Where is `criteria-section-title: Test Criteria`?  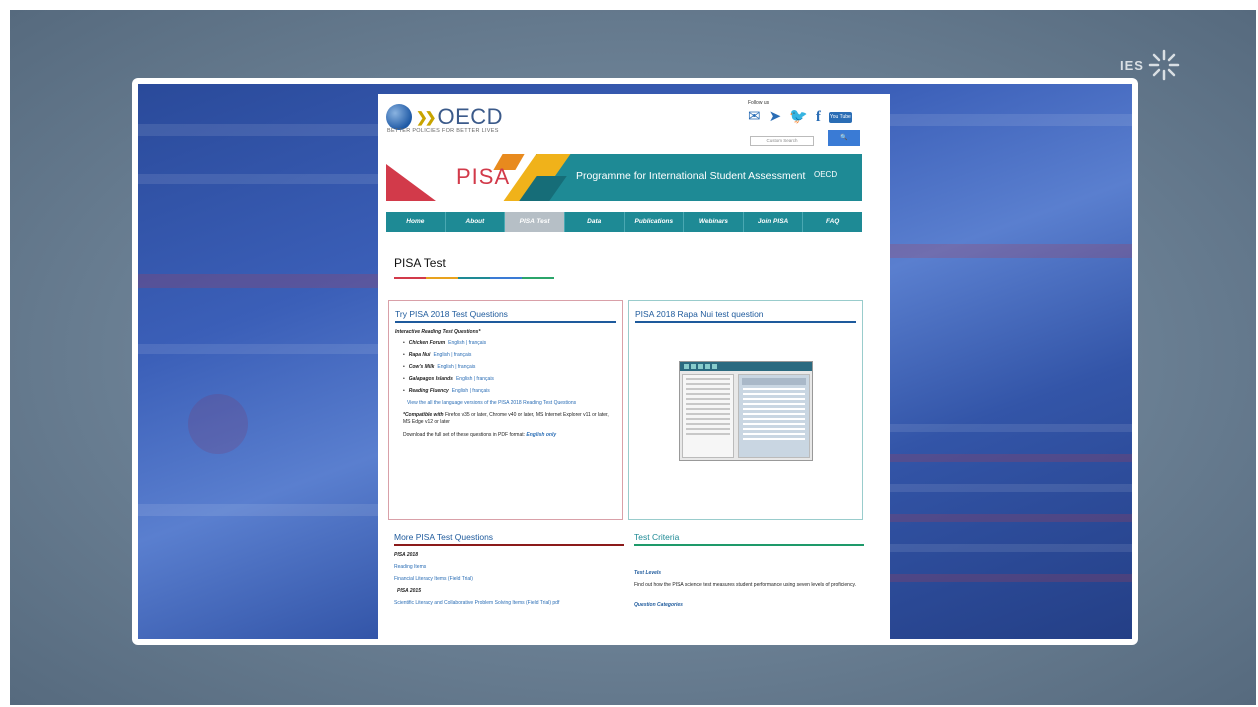 criteria-section-title: Test Criteria is located at coordinates (749, 539).